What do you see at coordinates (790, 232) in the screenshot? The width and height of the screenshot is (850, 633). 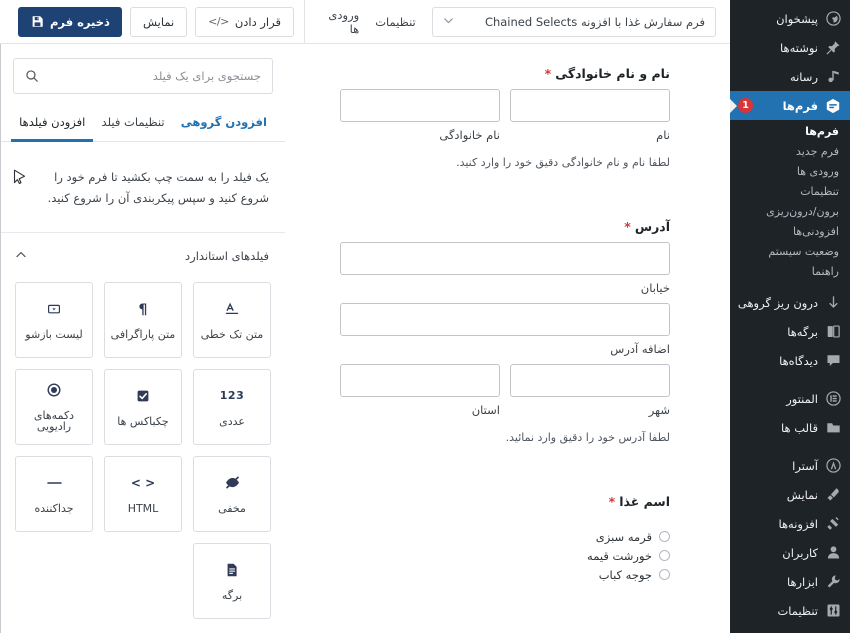 I see `submenu-item-addons: افزودنی‌ها` at bounding box center [790, 232].